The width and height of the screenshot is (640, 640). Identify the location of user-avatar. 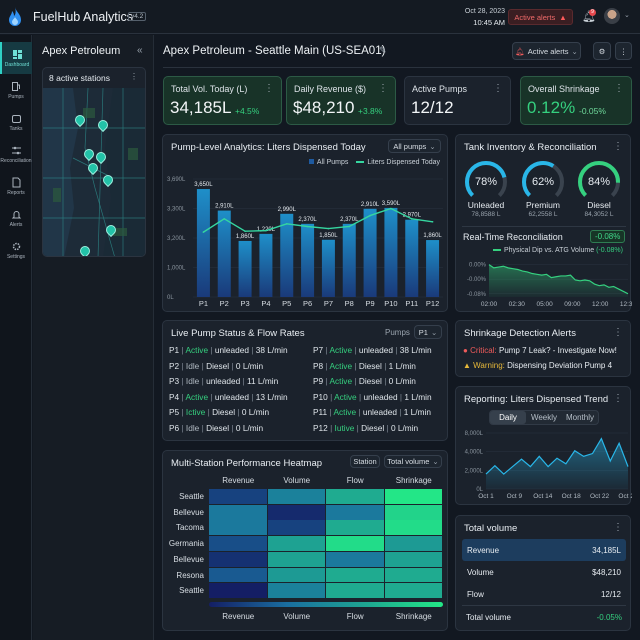
(612, 16).